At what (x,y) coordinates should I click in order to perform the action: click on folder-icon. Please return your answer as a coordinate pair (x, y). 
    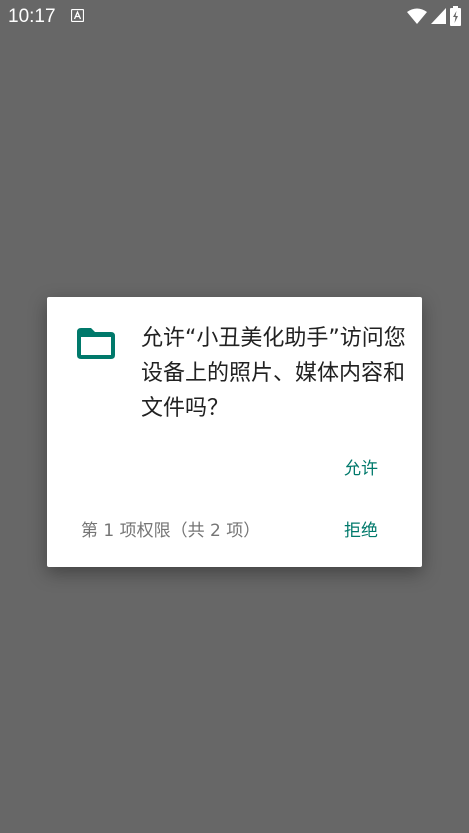
    Looking at the image, I should click on (96, 343).